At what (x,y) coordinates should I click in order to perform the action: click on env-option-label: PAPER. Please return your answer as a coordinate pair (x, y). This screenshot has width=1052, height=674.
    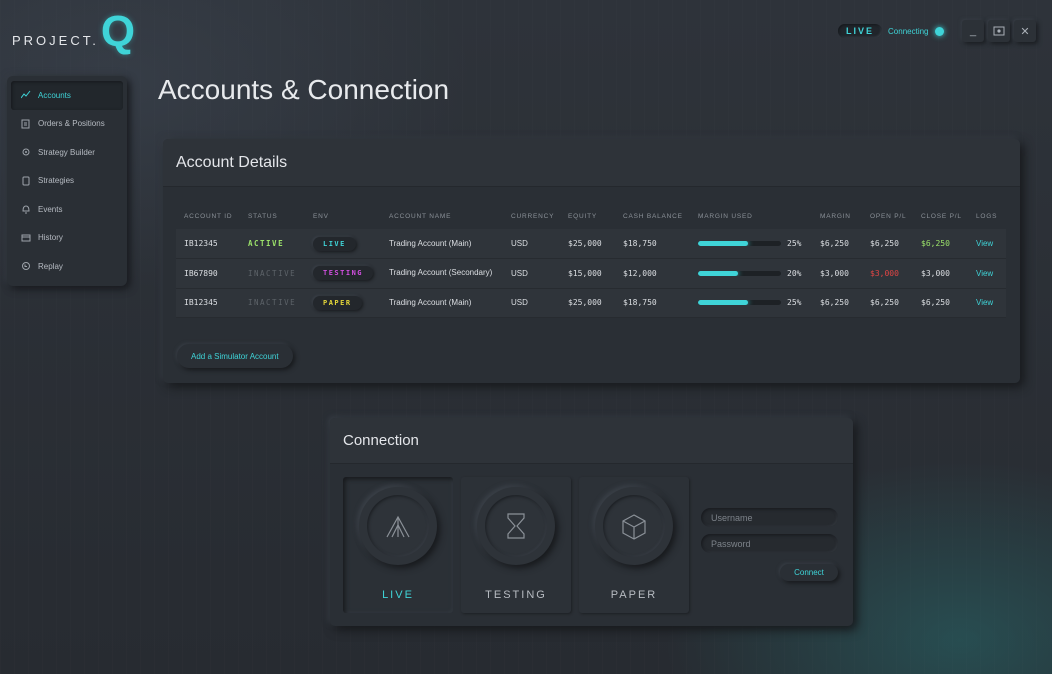
    Looking at the image, I should click on (634, 595).